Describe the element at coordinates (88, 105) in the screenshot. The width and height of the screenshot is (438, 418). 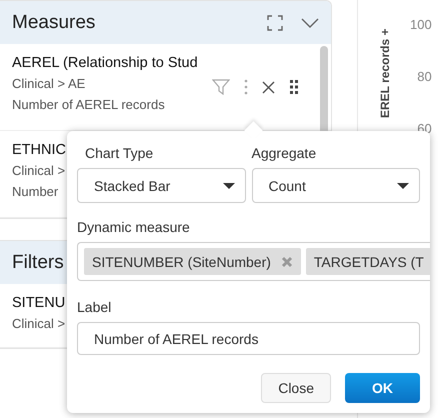
I see `measure-description: Number of AEREL records` at that location.